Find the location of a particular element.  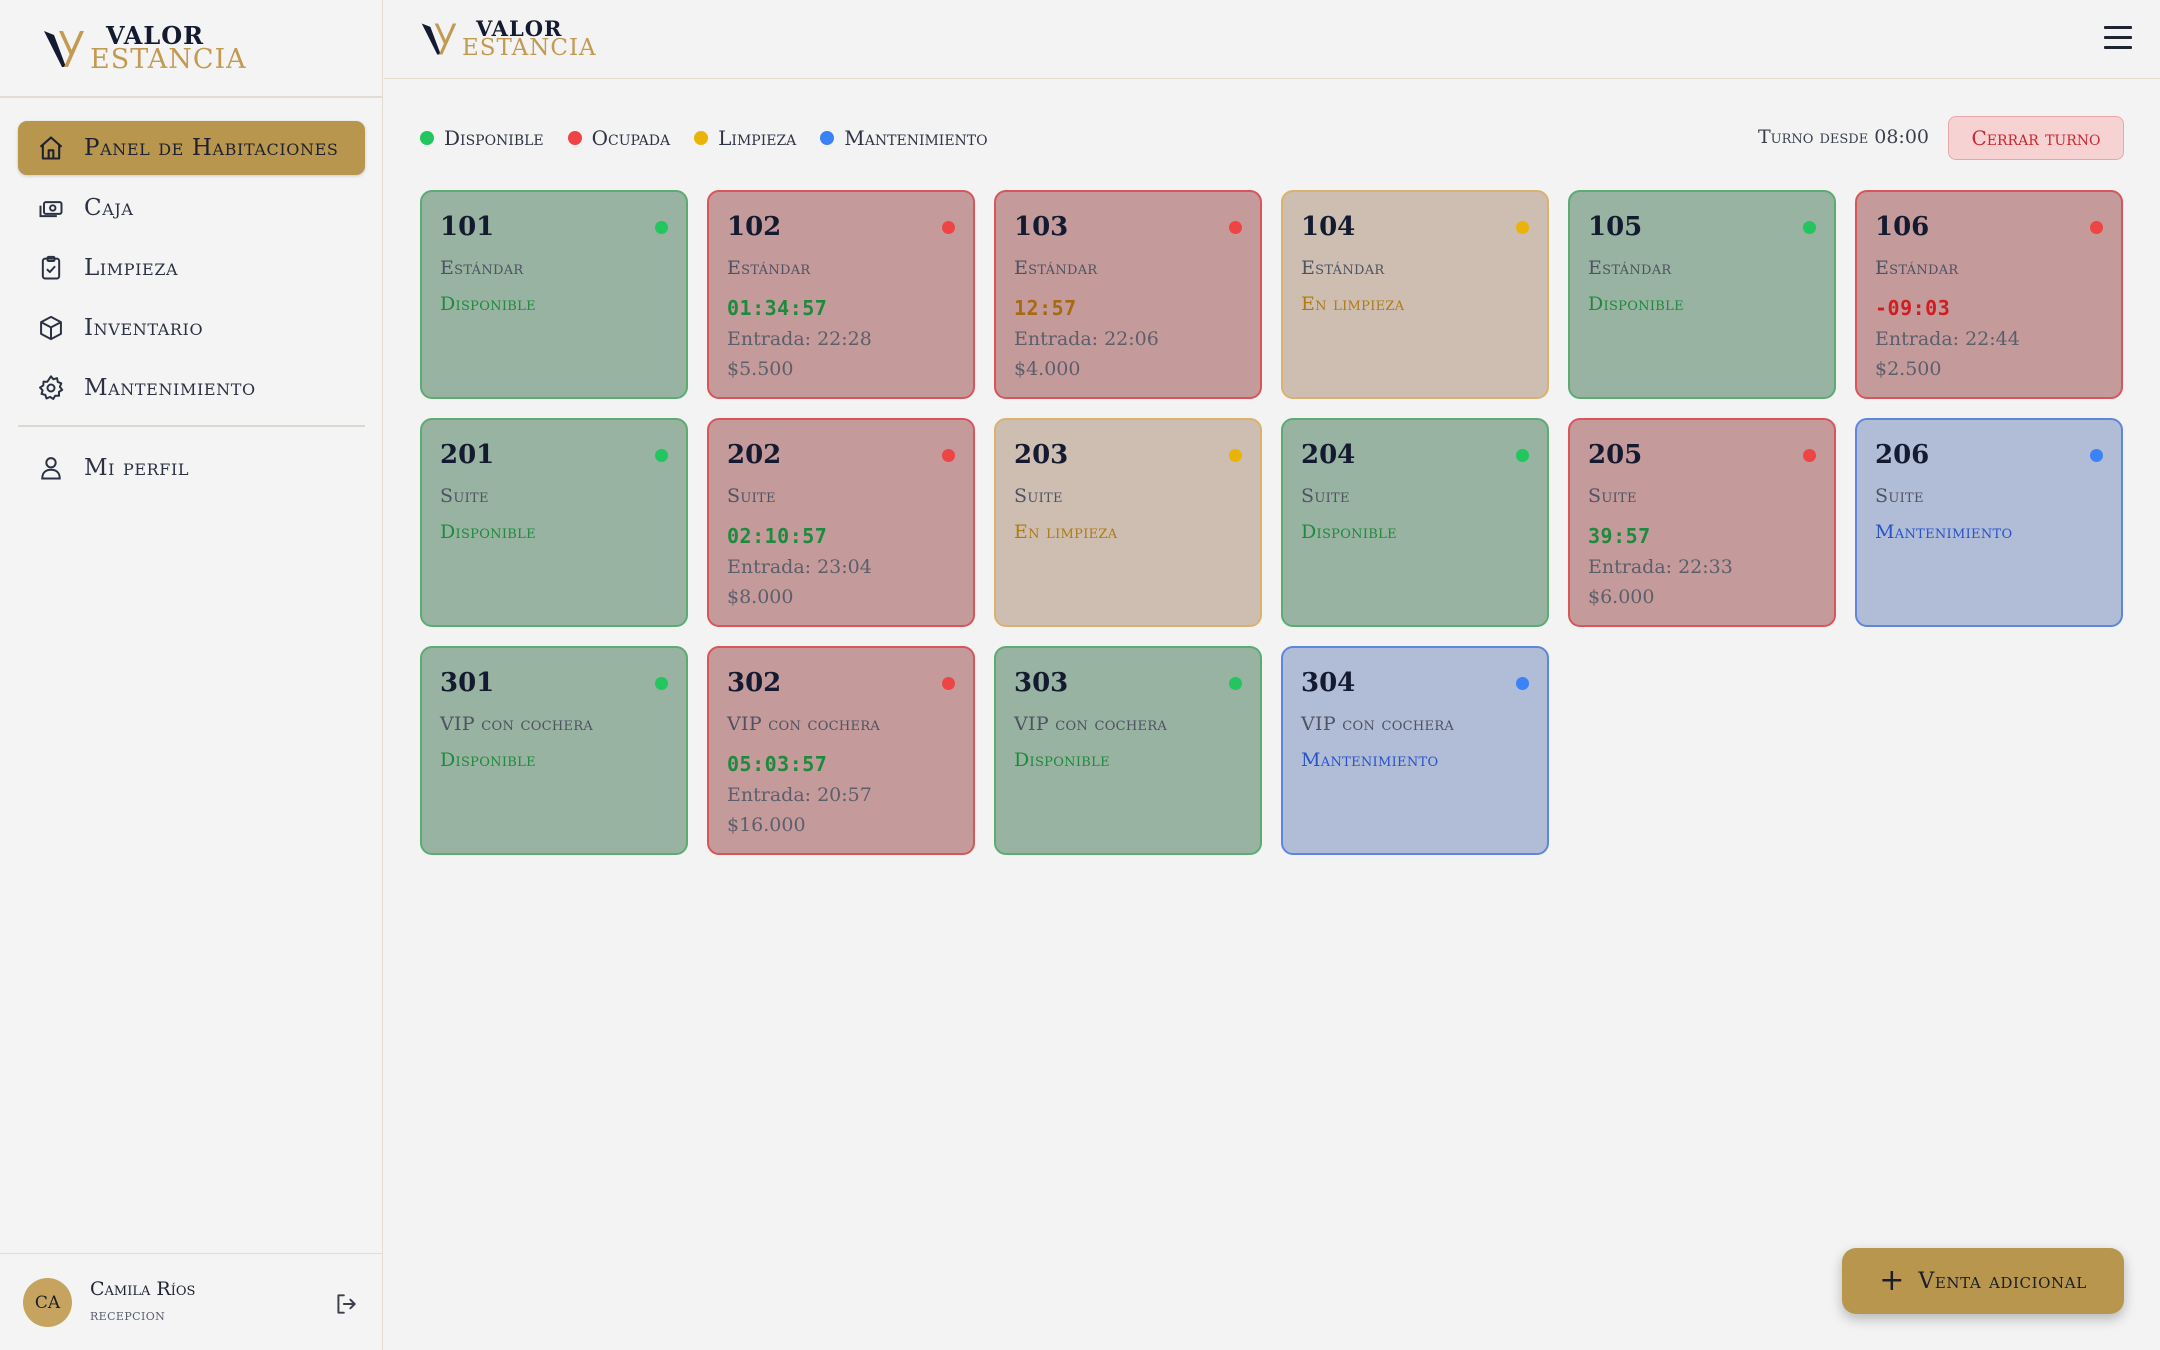

user-name: Camila Ríos is located at coordinates (143, 1289).